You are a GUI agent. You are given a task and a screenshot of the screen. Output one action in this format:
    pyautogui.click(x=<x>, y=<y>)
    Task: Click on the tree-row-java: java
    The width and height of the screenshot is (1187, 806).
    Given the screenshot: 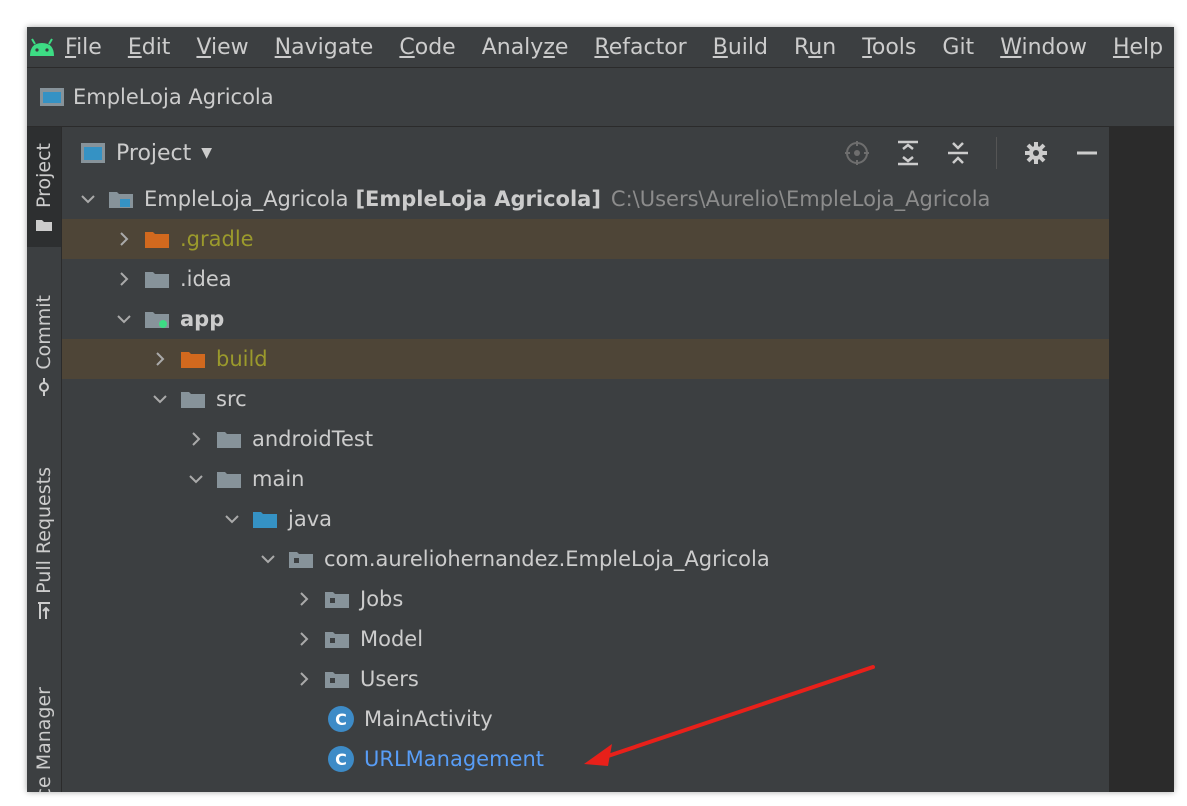 What is the action you would take?
    pyautogui.click(x=585, y=519)
    